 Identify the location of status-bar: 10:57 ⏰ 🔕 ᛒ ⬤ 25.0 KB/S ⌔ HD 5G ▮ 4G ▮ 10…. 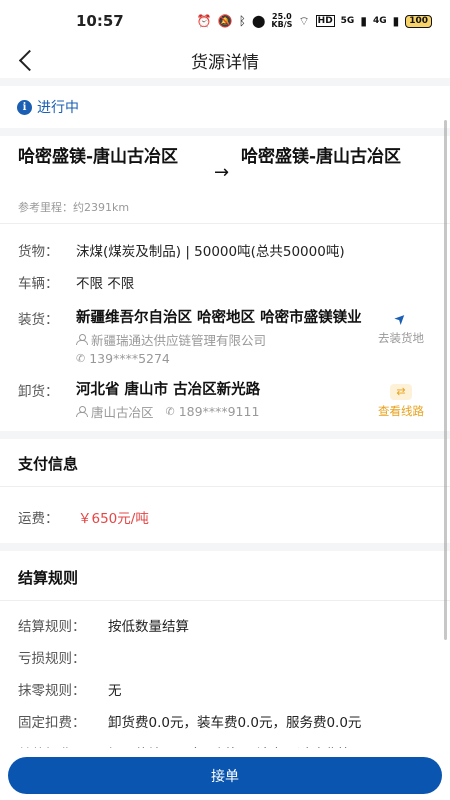
(225, 21).